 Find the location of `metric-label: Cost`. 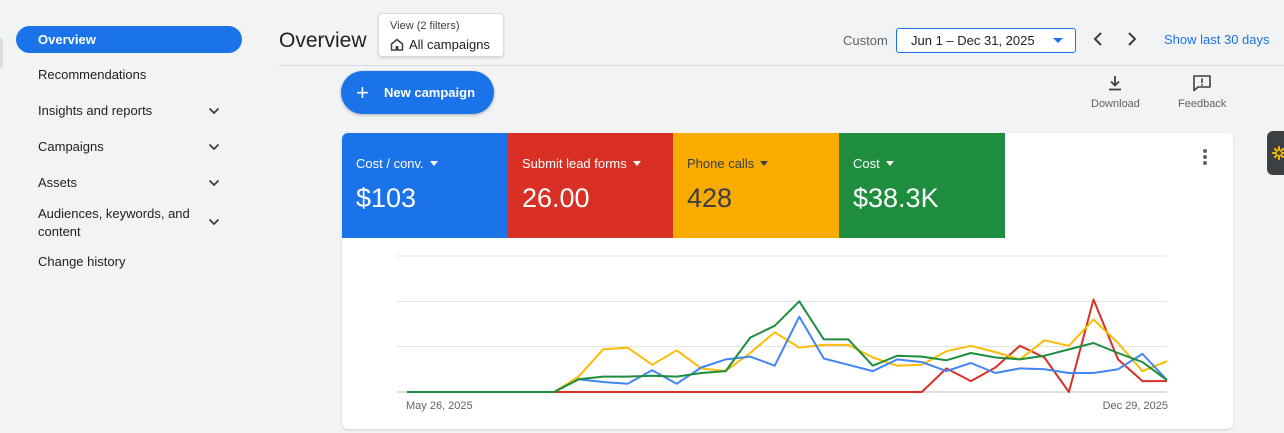

metric-label: Cost is located at coordinates (866, 163).